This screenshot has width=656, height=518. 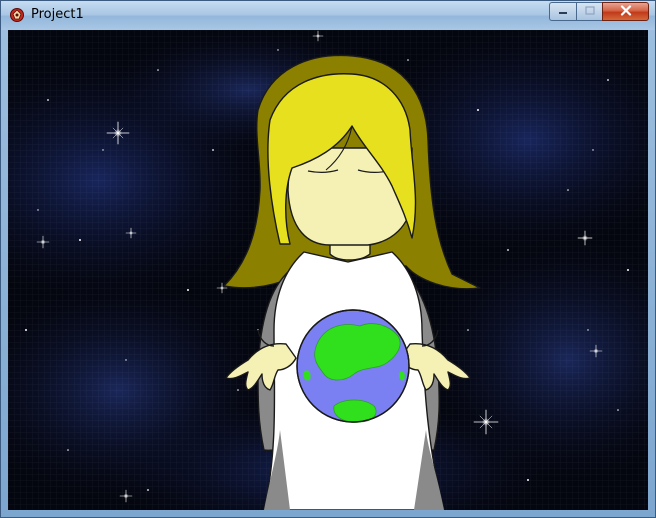 I want to click on close-icon, so click(x=626, y=11).